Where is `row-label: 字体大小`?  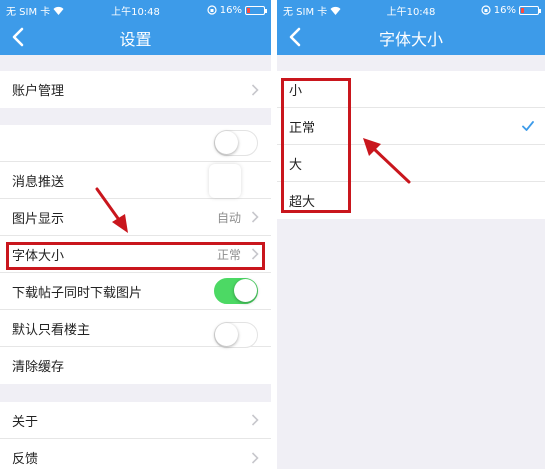
row-label: 字体大小 is located at coordinates (38, 256).